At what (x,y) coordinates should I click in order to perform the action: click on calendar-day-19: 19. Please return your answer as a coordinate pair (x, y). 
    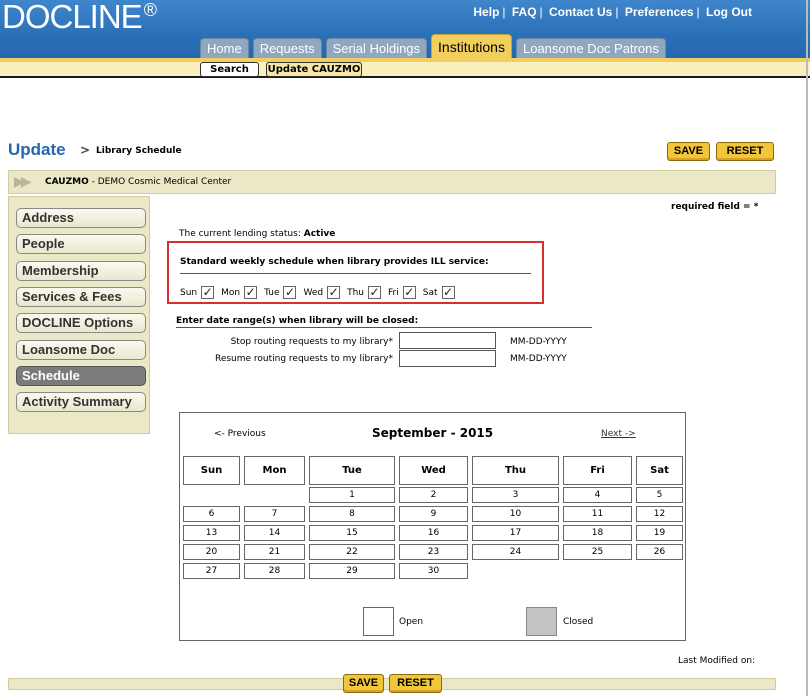
    Looking at the image, I should click on (659, 533).